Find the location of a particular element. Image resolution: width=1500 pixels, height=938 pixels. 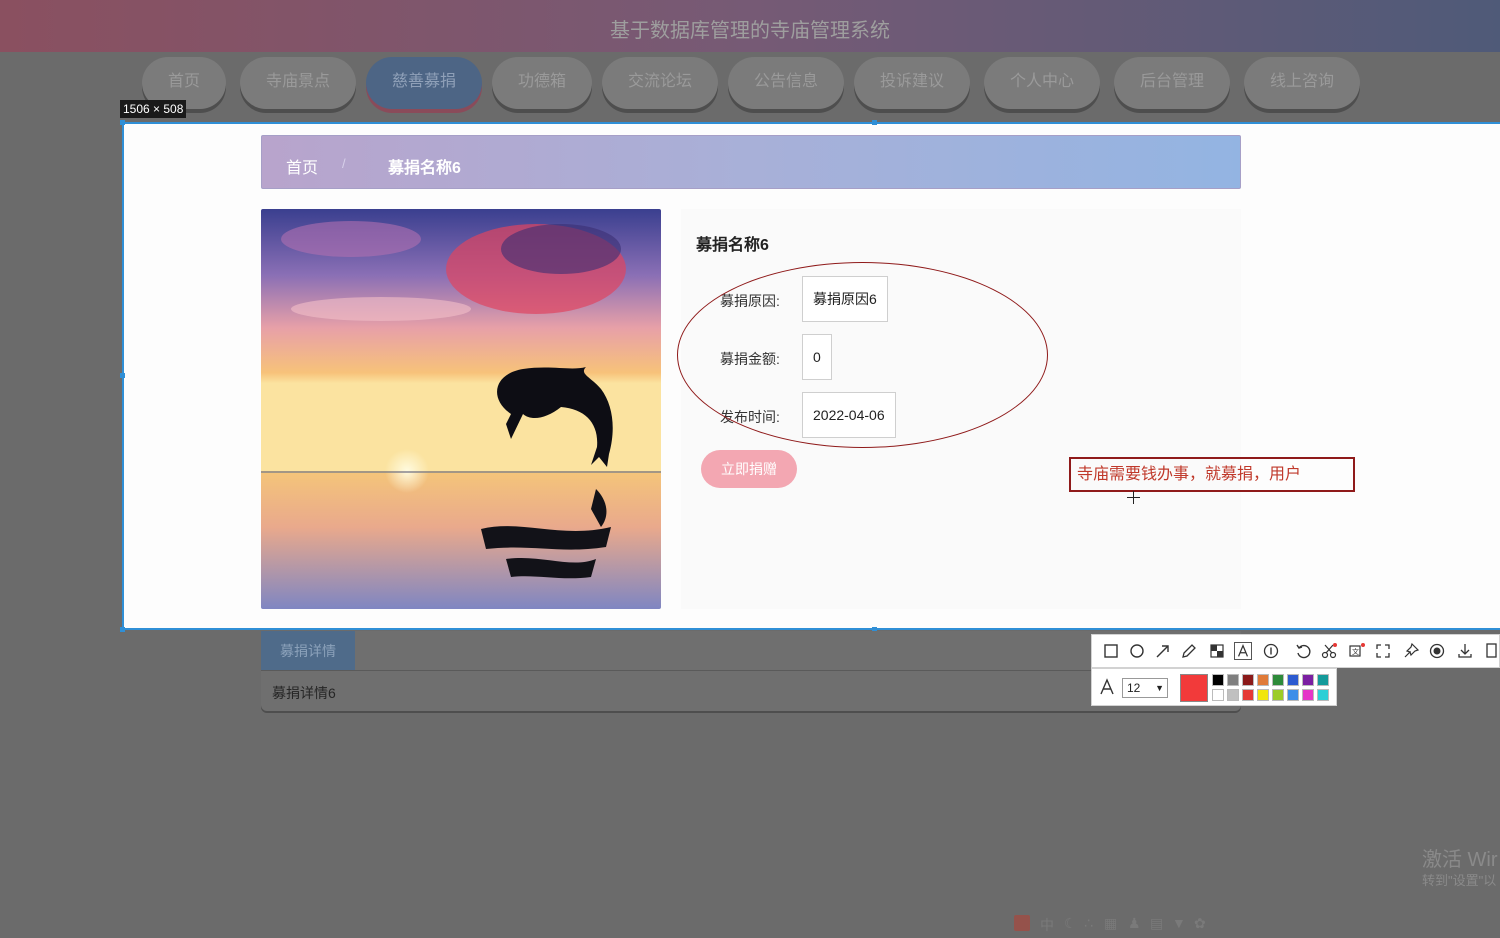

keyboard-icon: ▦ is located at coordinates (1110, 923).